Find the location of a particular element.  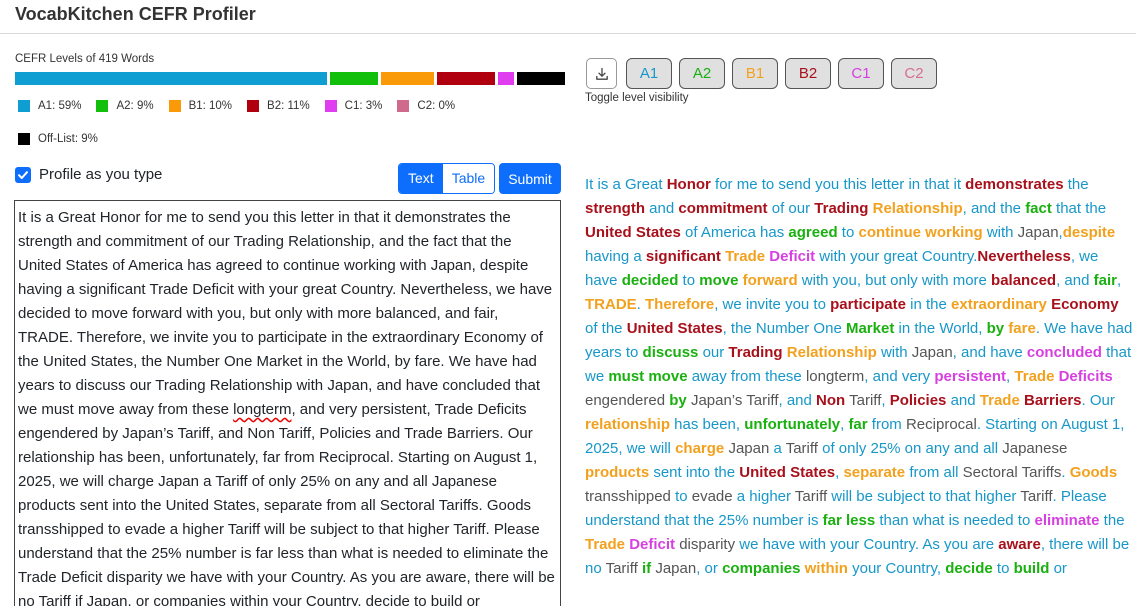

profiled-word-a1: sent into is located at coordinates (680, 472).